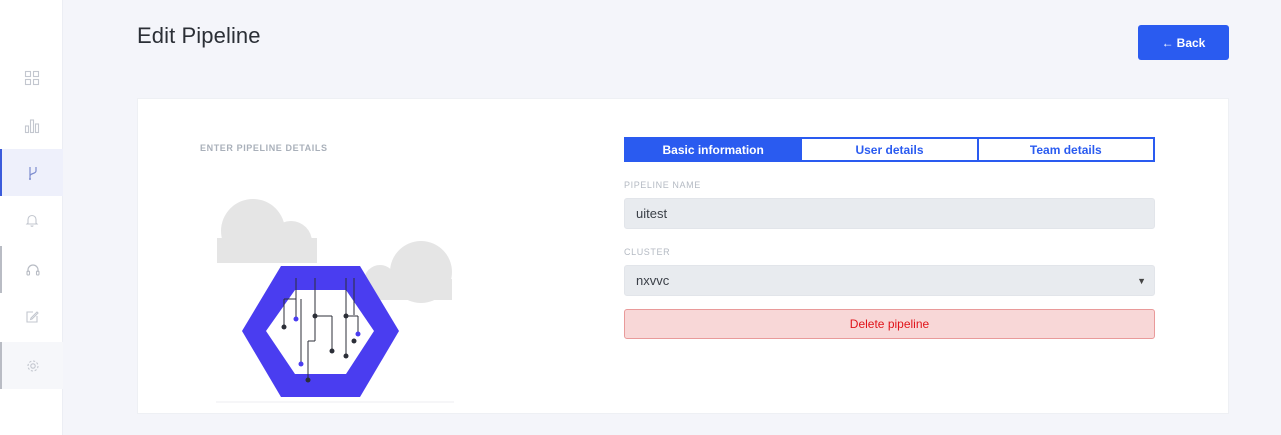  Describe the element at coordinates (199, 35) in the screenshot. I see `page-title: Edit Pipeline` at that location.